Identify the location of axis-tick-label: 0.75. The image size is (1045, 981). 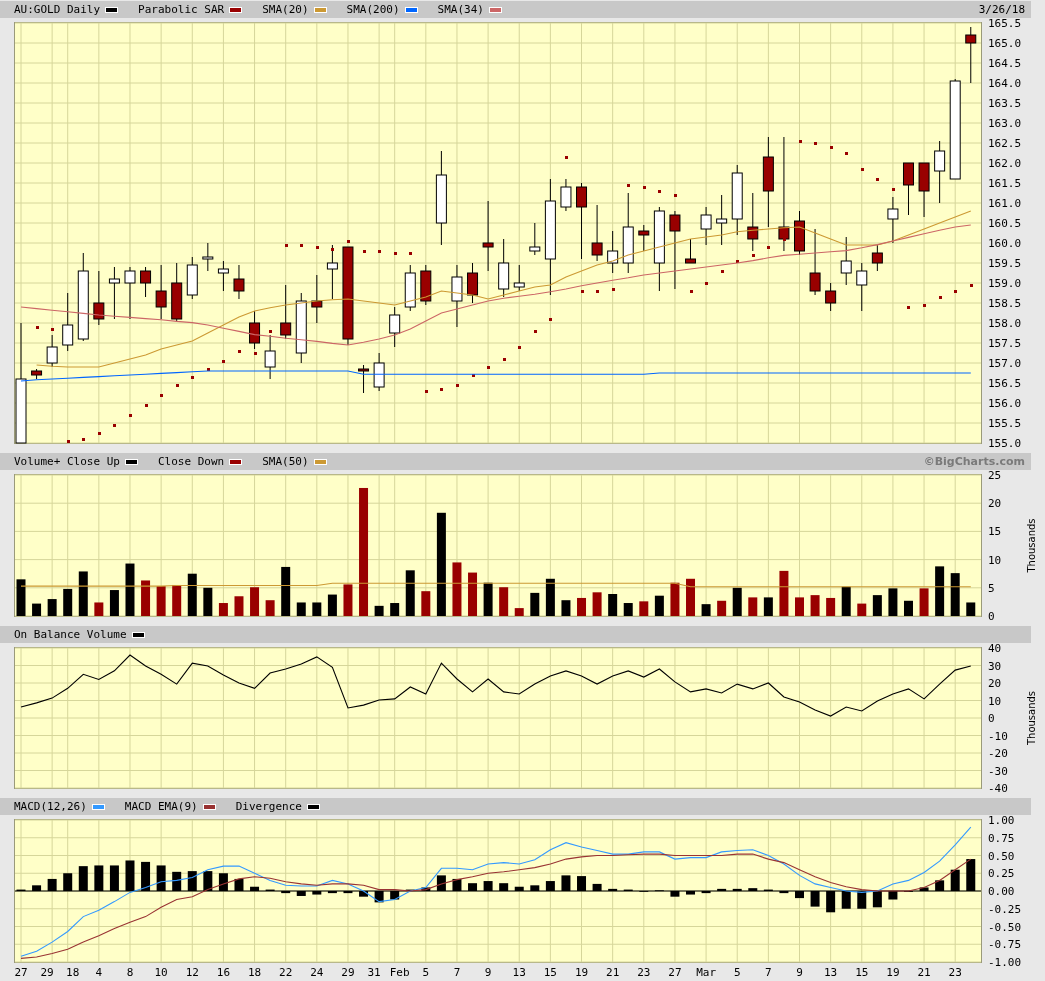
(1001, 838).